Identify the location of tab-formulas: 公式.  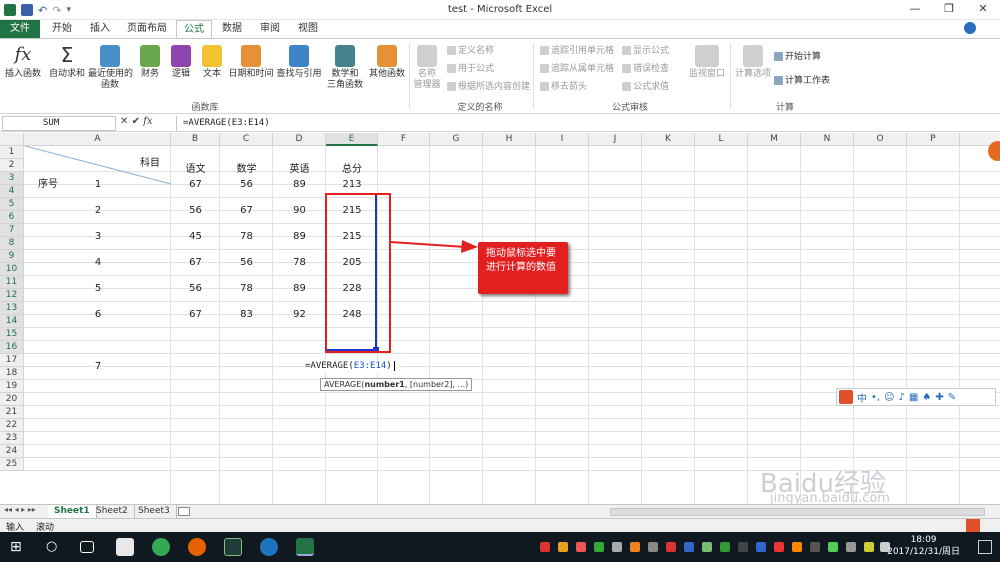
(194, 29).